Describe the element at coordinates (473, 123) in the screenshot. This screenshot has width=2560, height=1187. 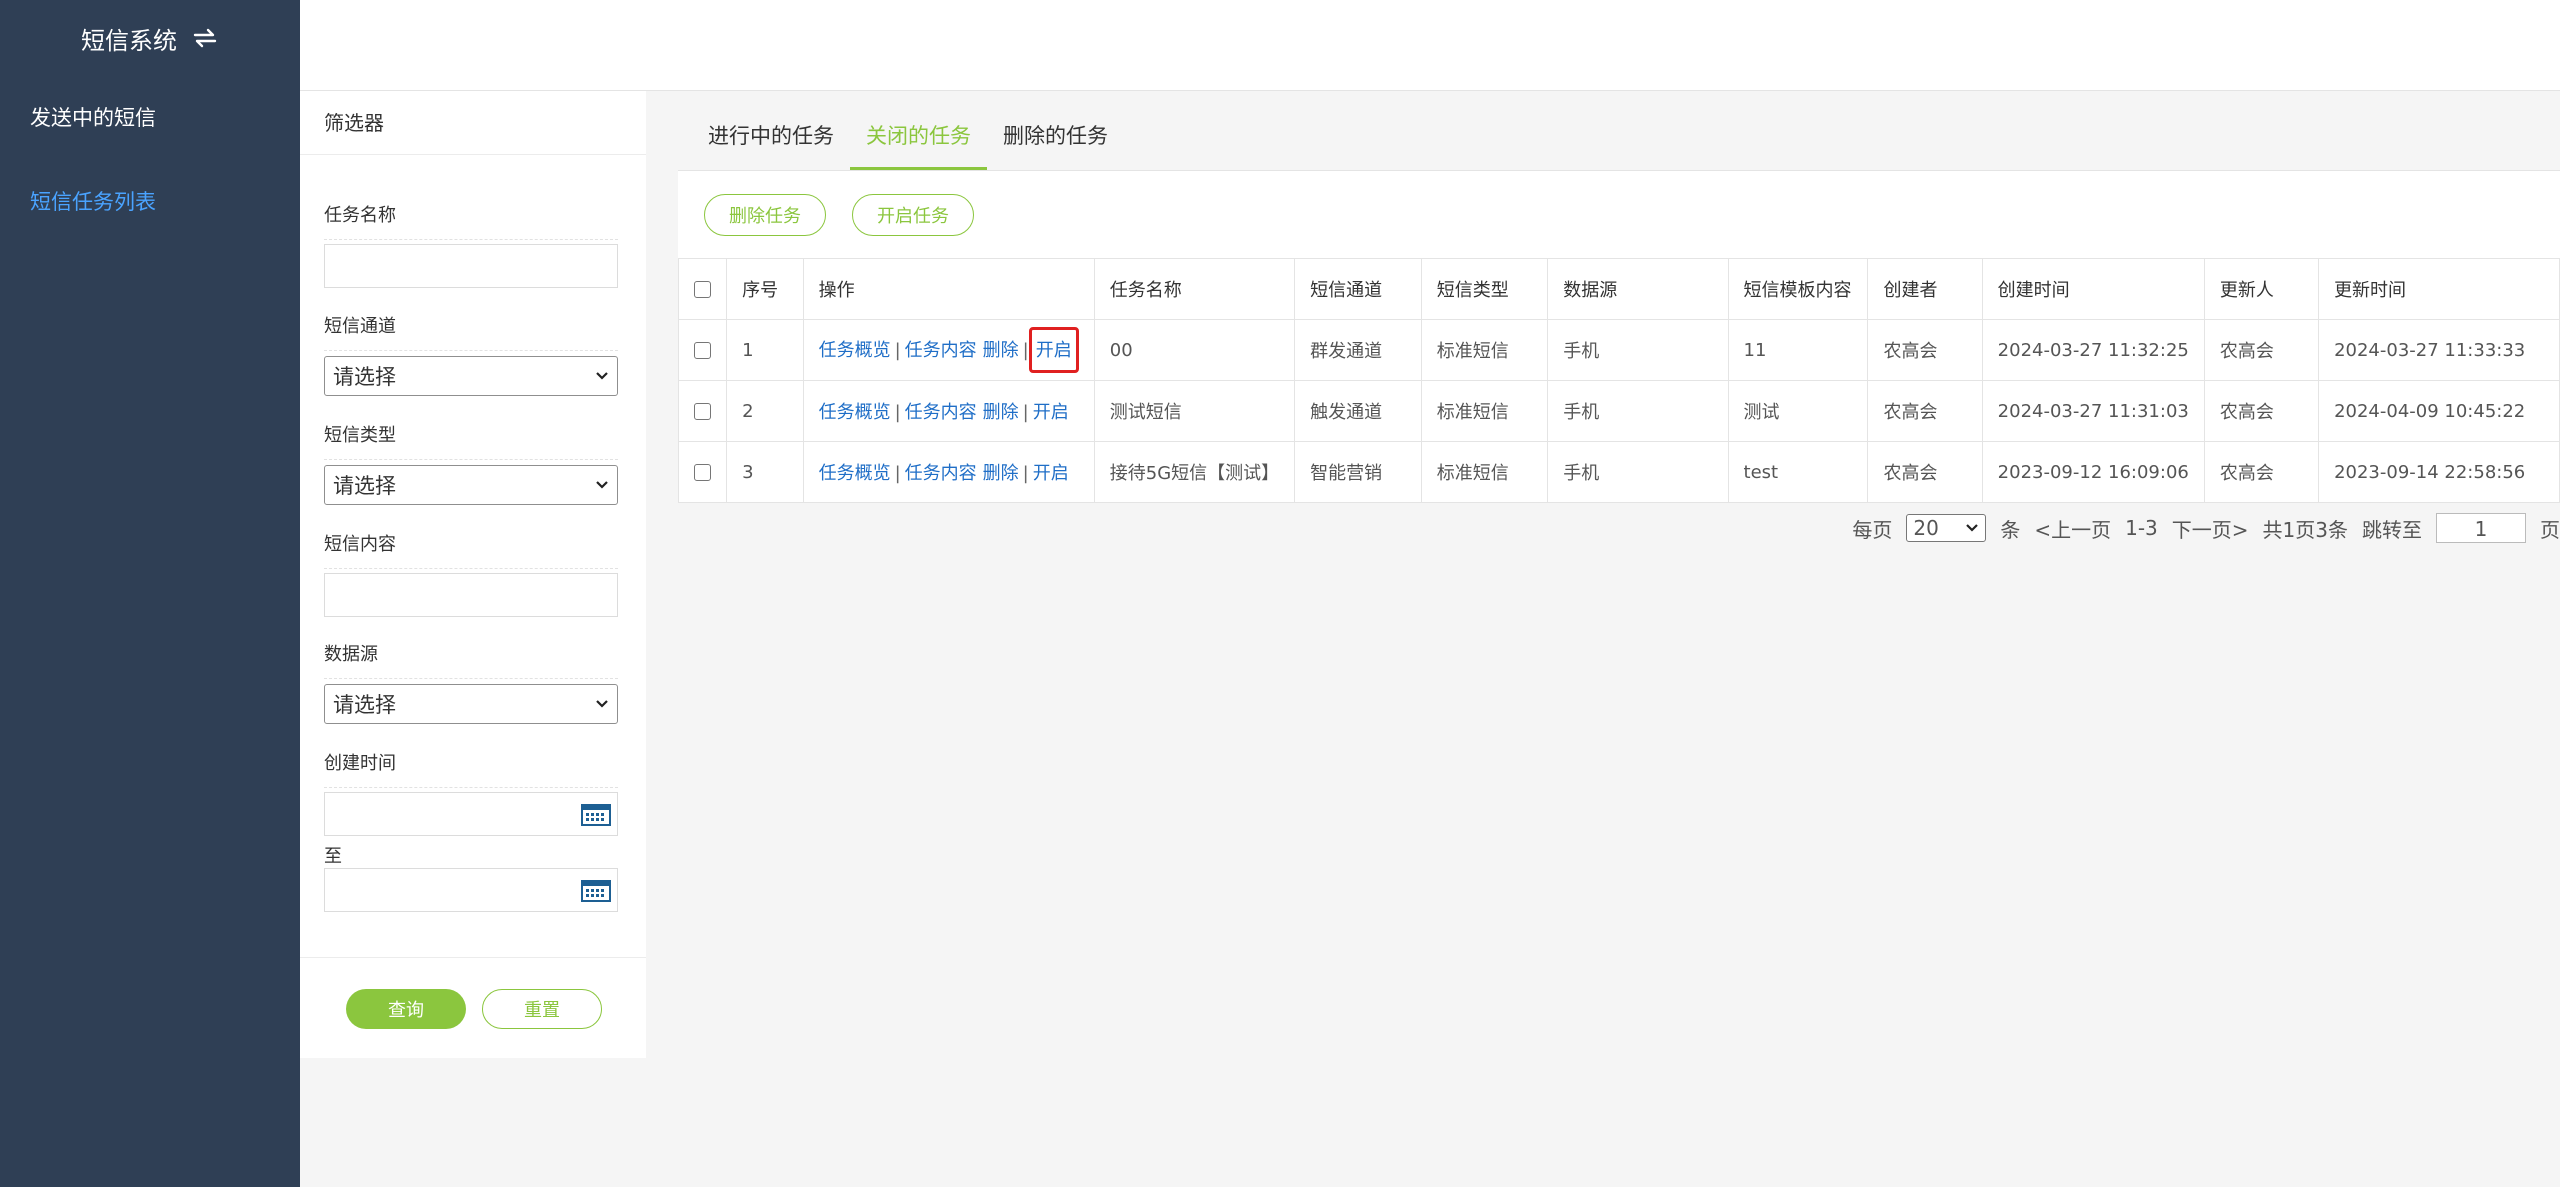
I see `filter-title: 筛选器` at that location.